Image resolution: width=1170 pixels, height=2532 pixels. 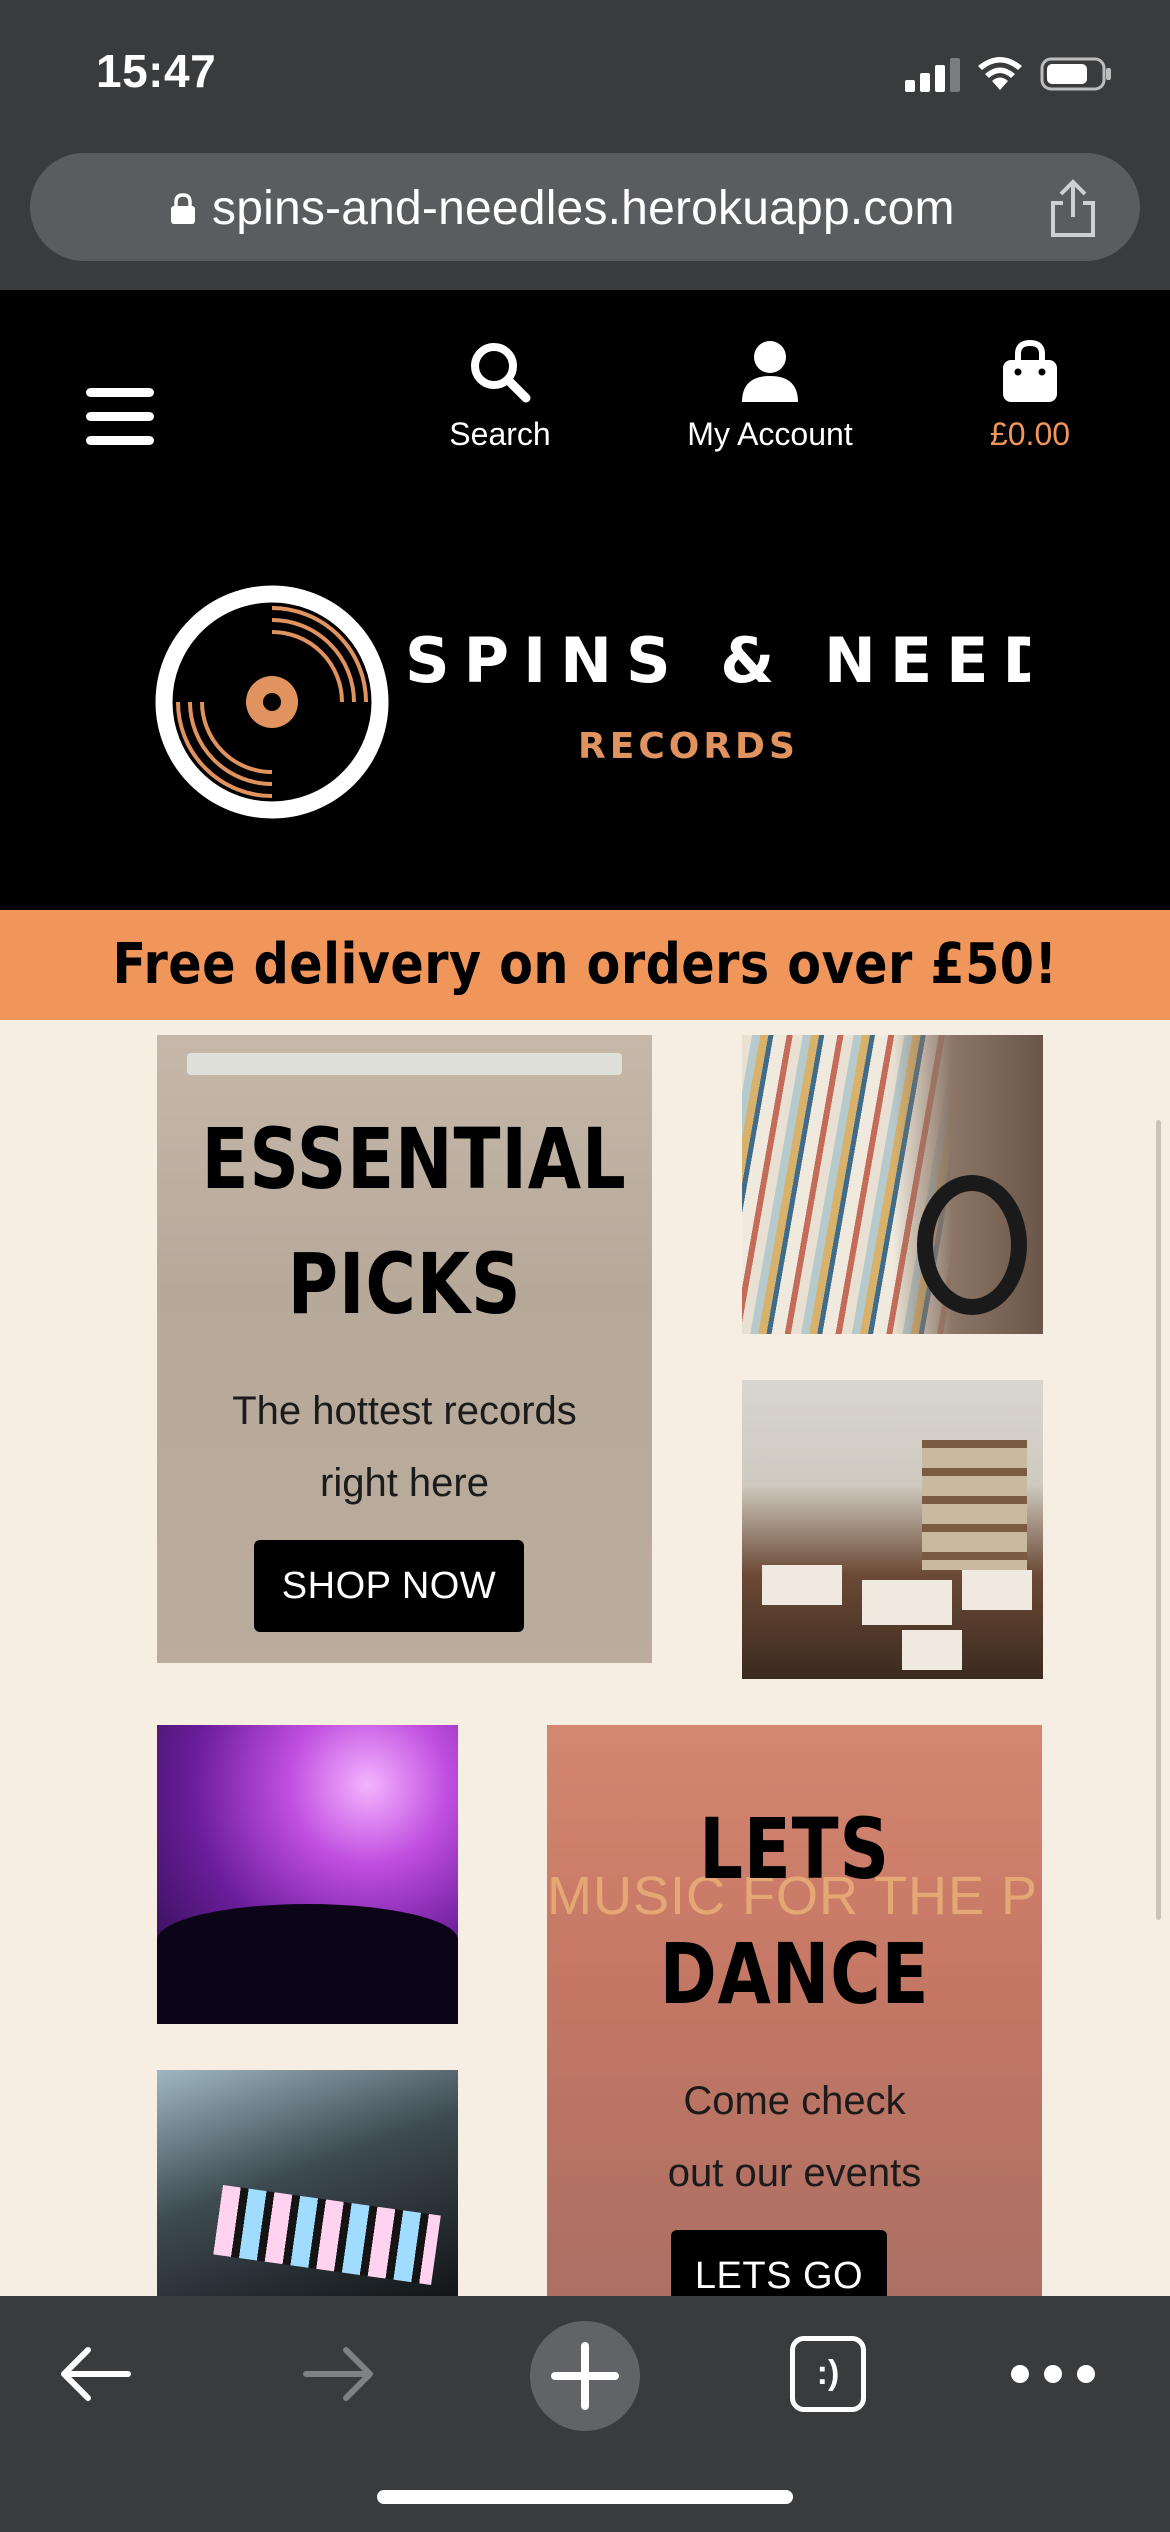 I want to click on nav-account-label: My Account, so click(x=770, y=434).